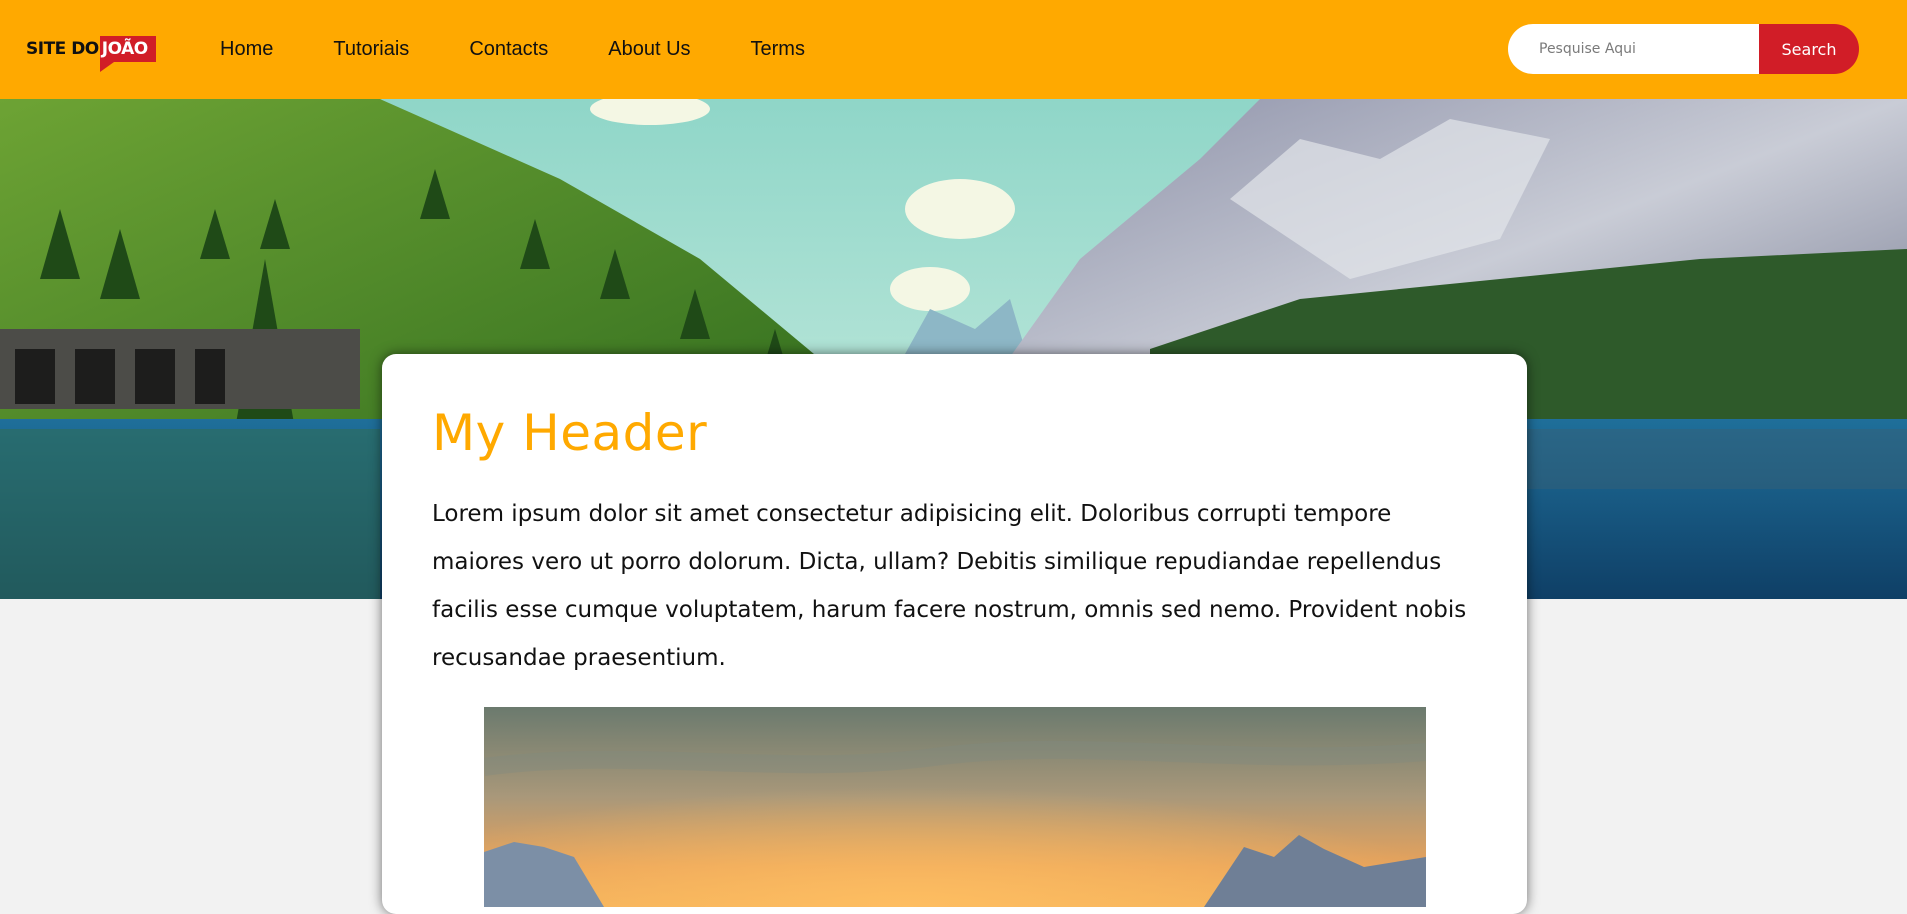  I want to click on site-logo: SITE DO JOÃO, so click(91, 51).